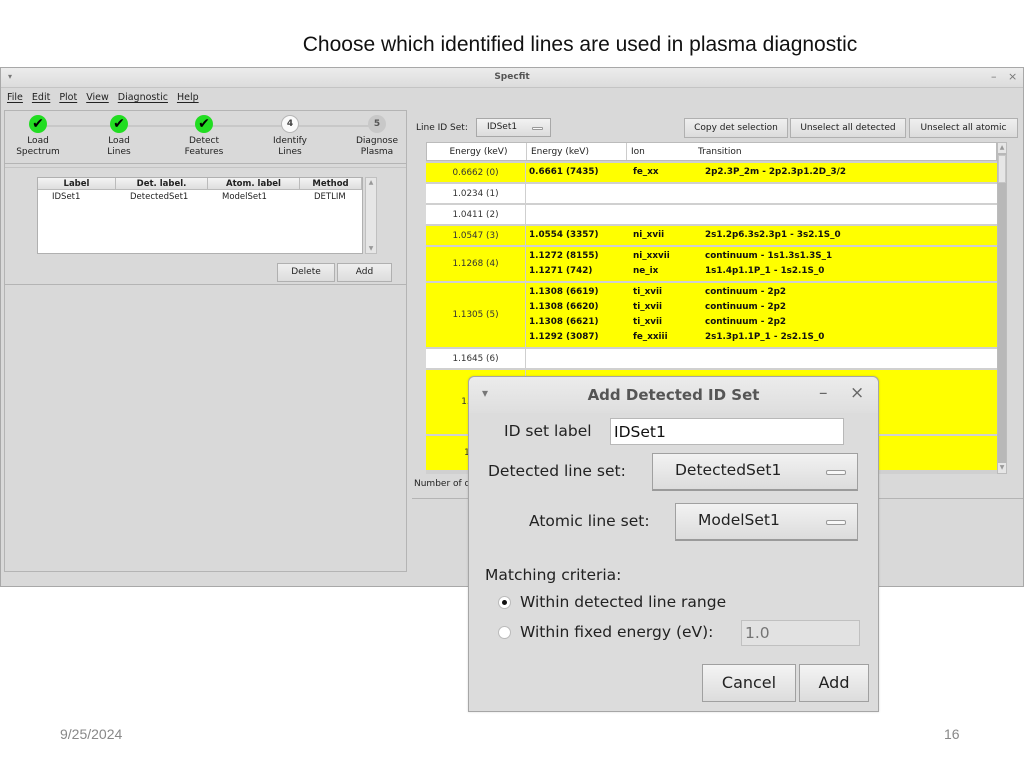  I want to click on atomic-energy: 1.1308 (6620), so click(564, 307).